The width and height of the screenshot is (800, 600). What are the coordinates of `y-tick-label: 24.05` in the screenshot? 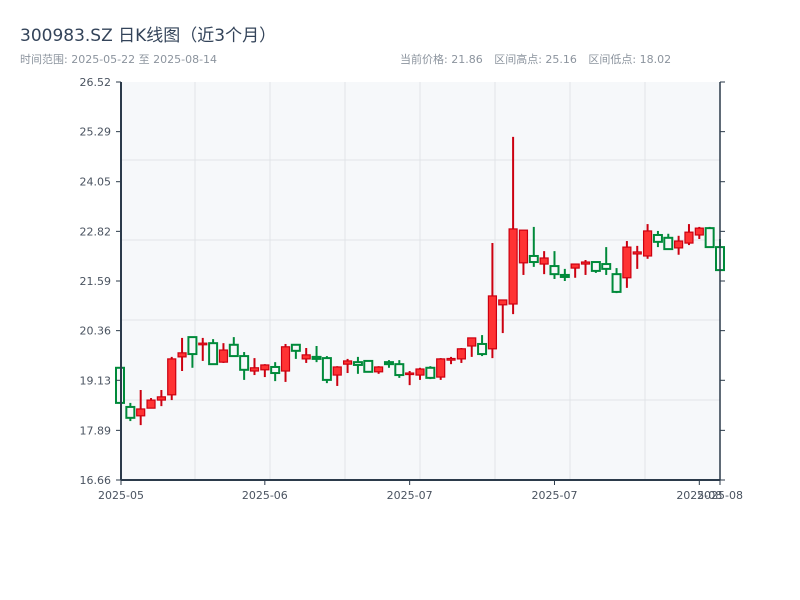 It's located at (96, 182).